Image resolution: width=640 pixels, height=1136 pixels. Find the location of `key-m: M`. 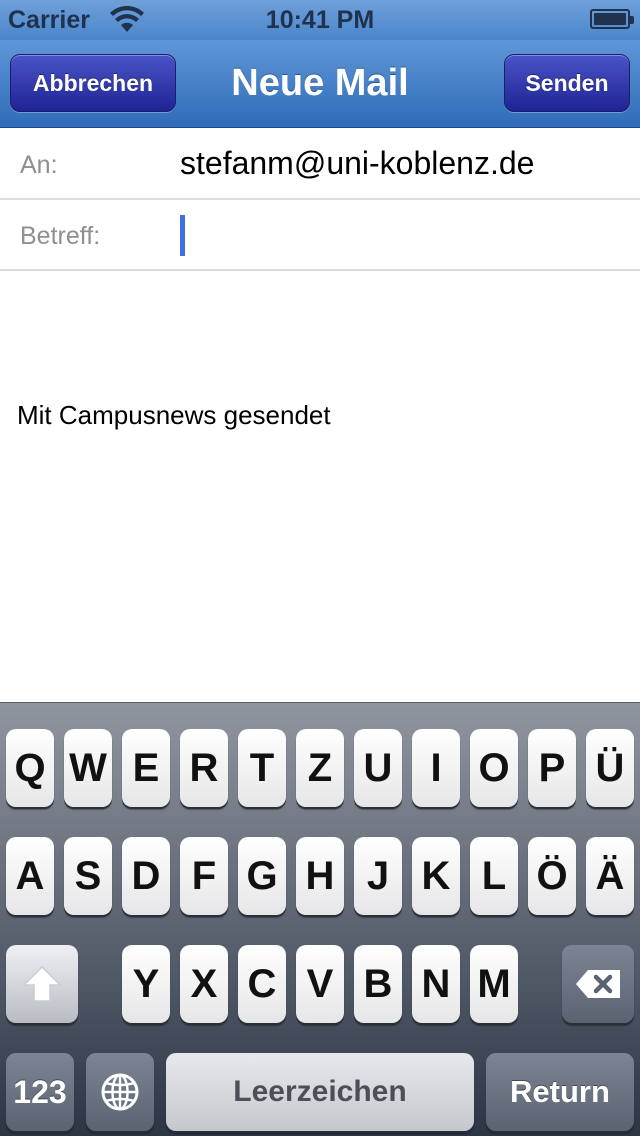

key-m: M is located at coordinates (494, 984).